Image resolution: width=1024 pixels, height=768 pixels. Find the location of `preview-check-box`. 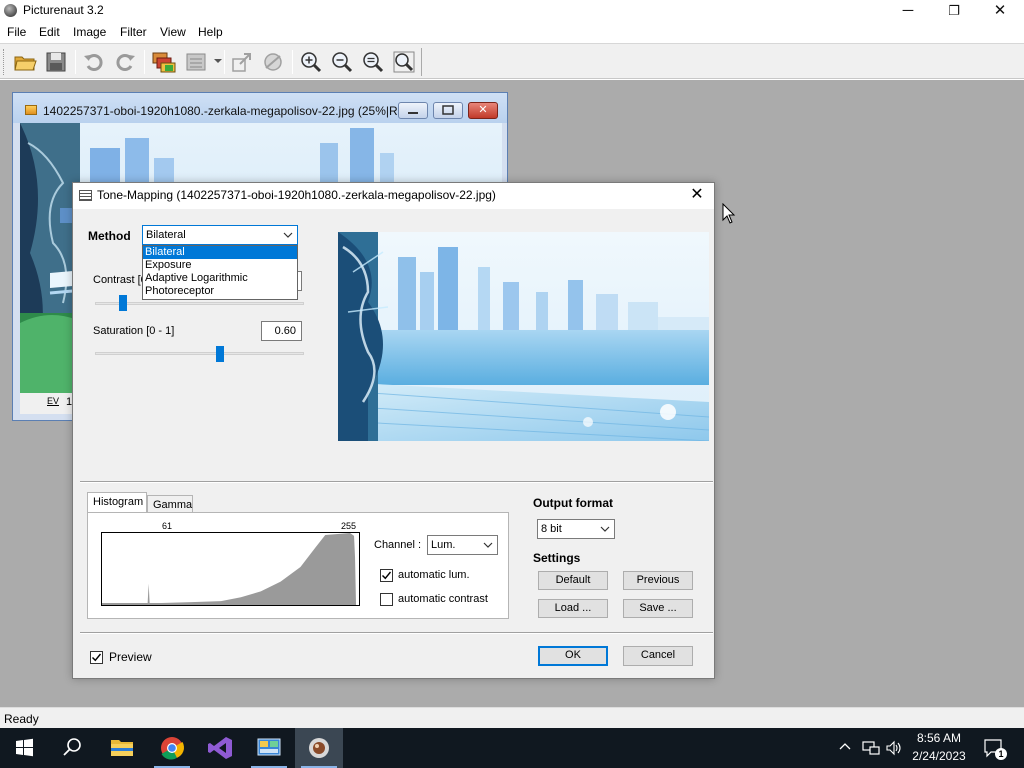

preview-check-box is located at coordinates (96, 657).